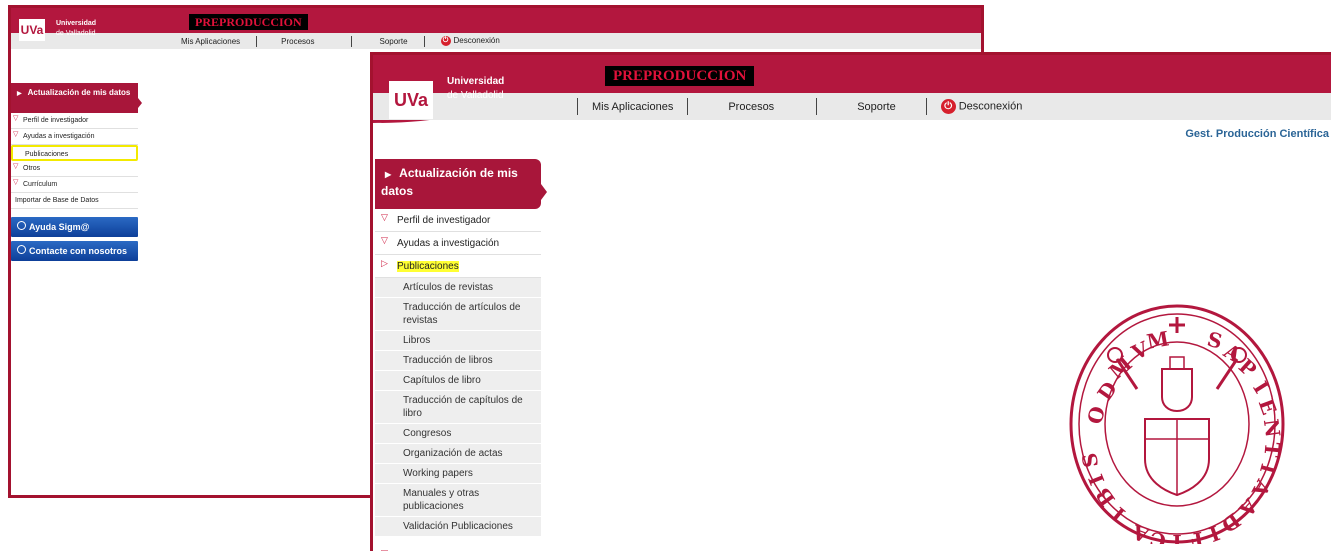 The width and height of the screenshot is (1331, 551). I want to click on submenu-item: Libros, so click(458, 341).